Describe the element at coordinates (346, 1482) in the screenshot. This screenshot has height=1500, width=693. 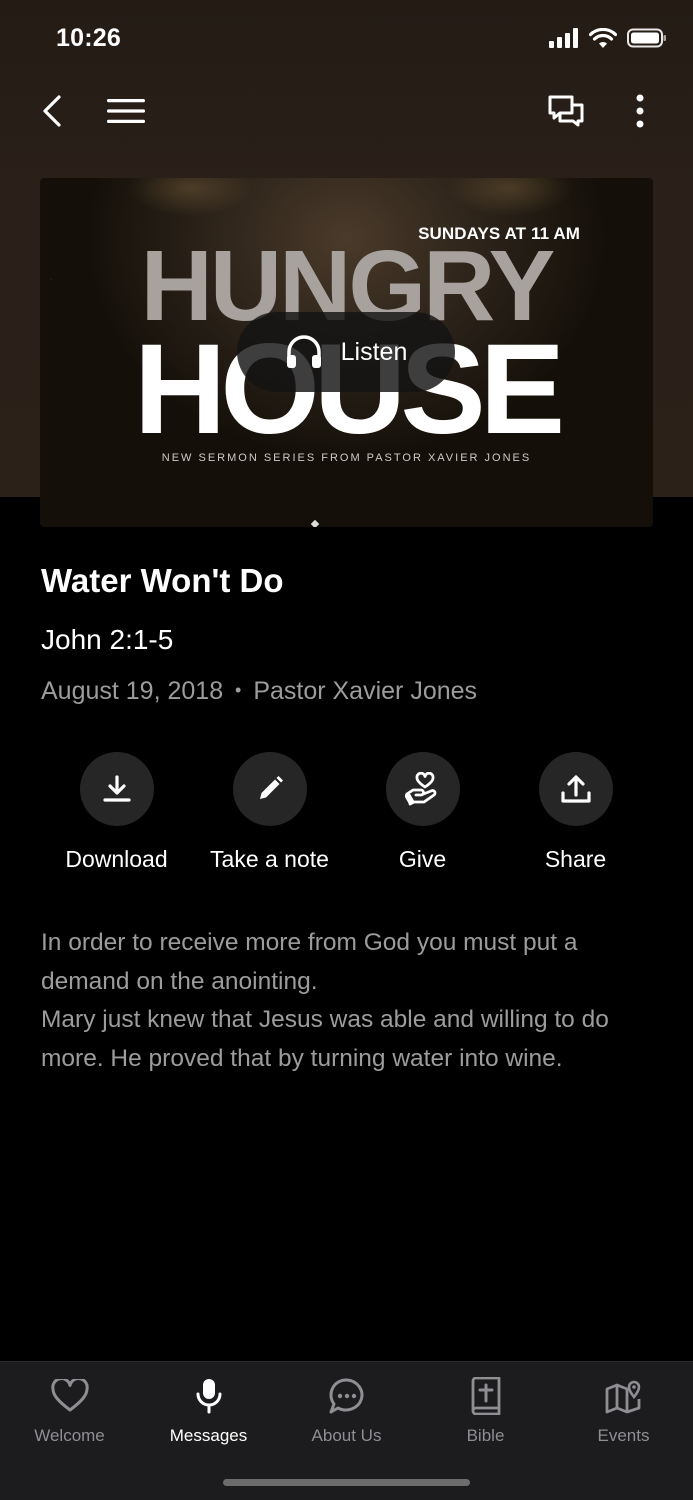
I see `home-indicator` at that location.